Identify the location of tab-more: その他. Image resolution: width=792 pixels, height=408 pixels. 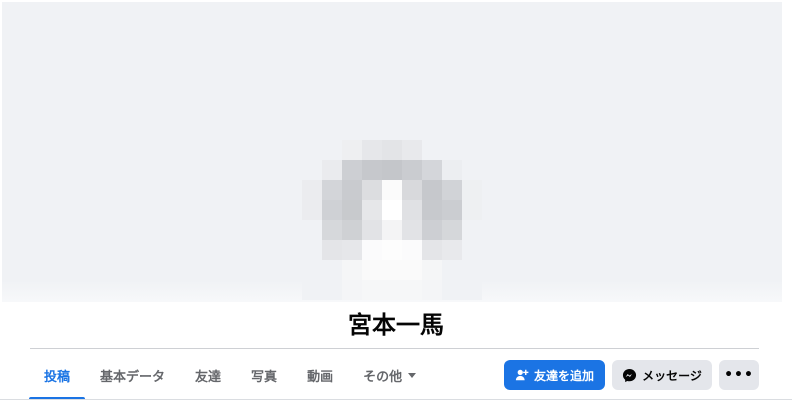
(389, 375).